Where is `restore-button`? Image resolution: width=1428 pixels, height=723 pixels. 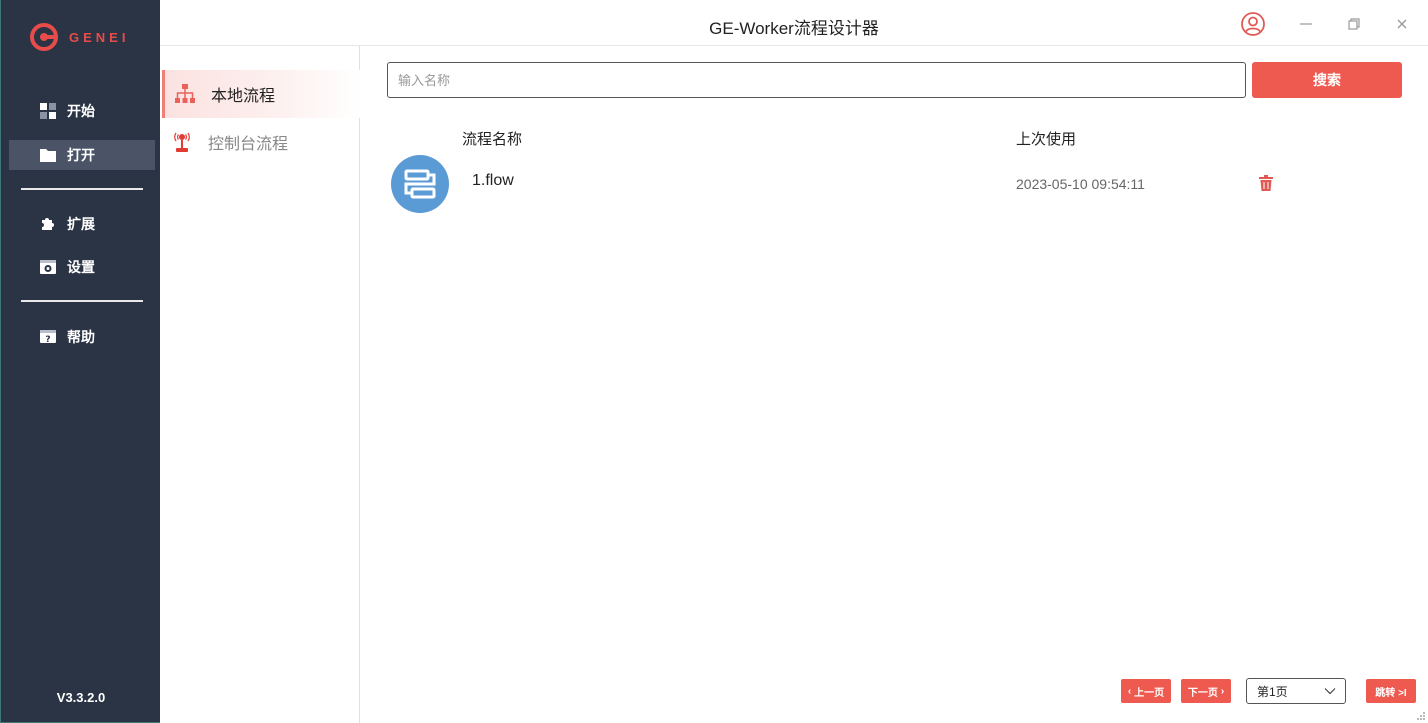 restore-button is located at coordinates (1354, 24).